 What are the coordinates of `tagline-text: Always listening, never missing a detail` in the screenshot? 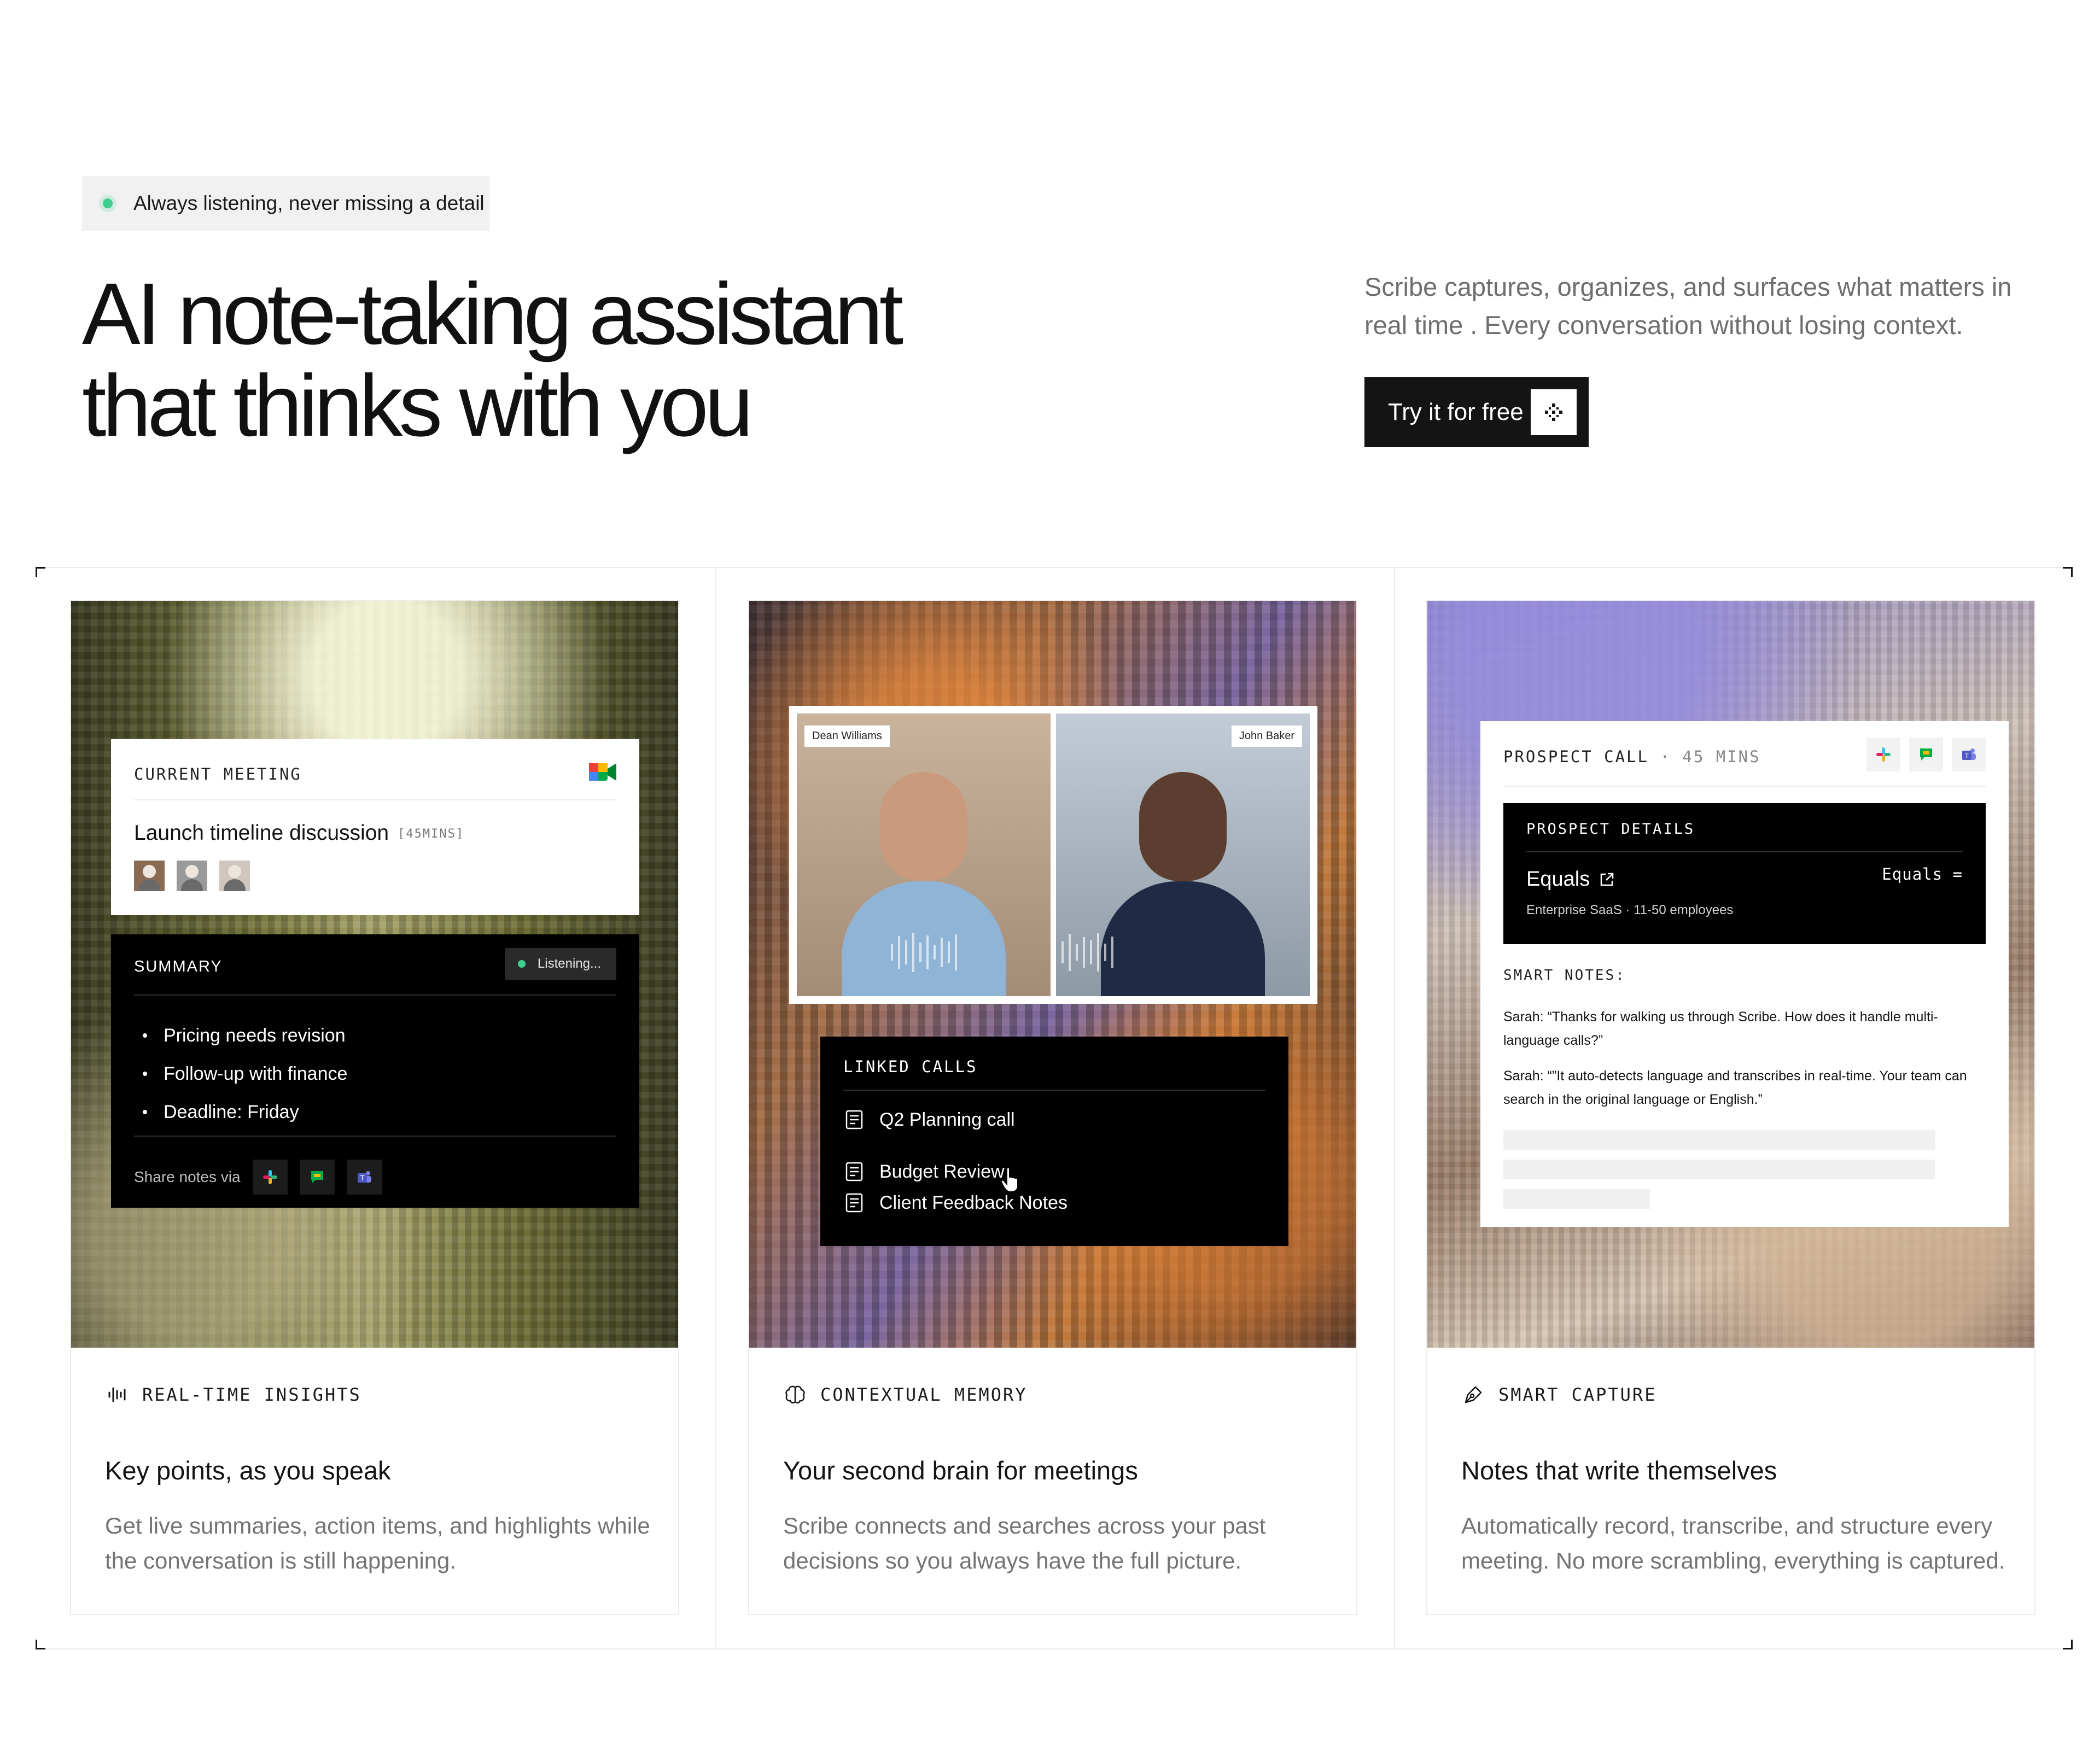 It's located at (309, 203).